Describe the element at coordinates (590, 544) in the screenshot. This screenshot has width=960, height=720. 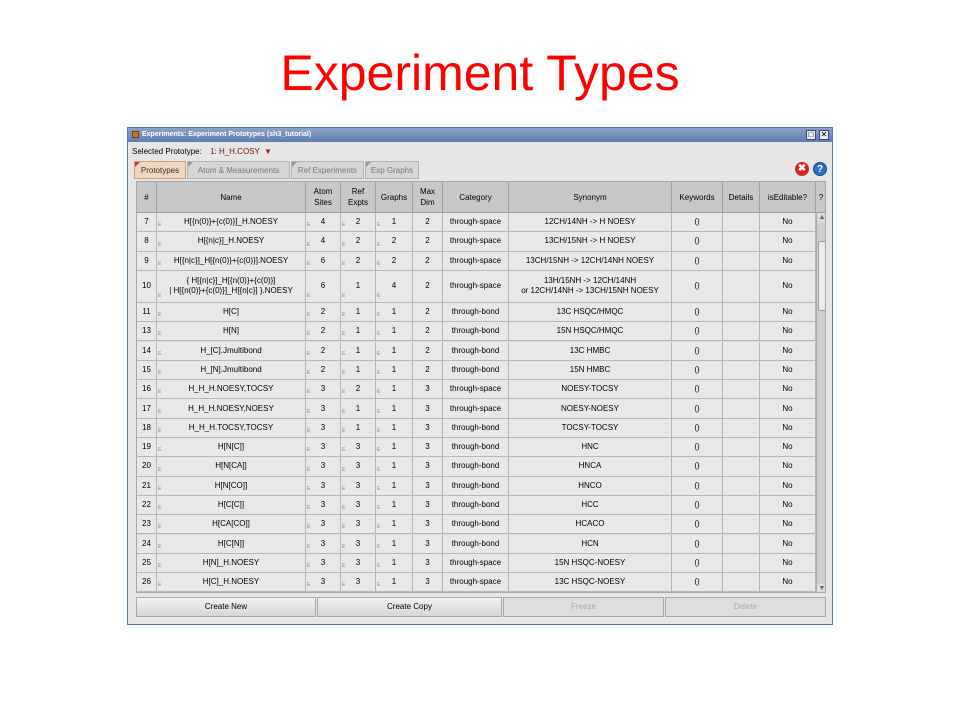
I see `synonym-cell: HCN` at that location.